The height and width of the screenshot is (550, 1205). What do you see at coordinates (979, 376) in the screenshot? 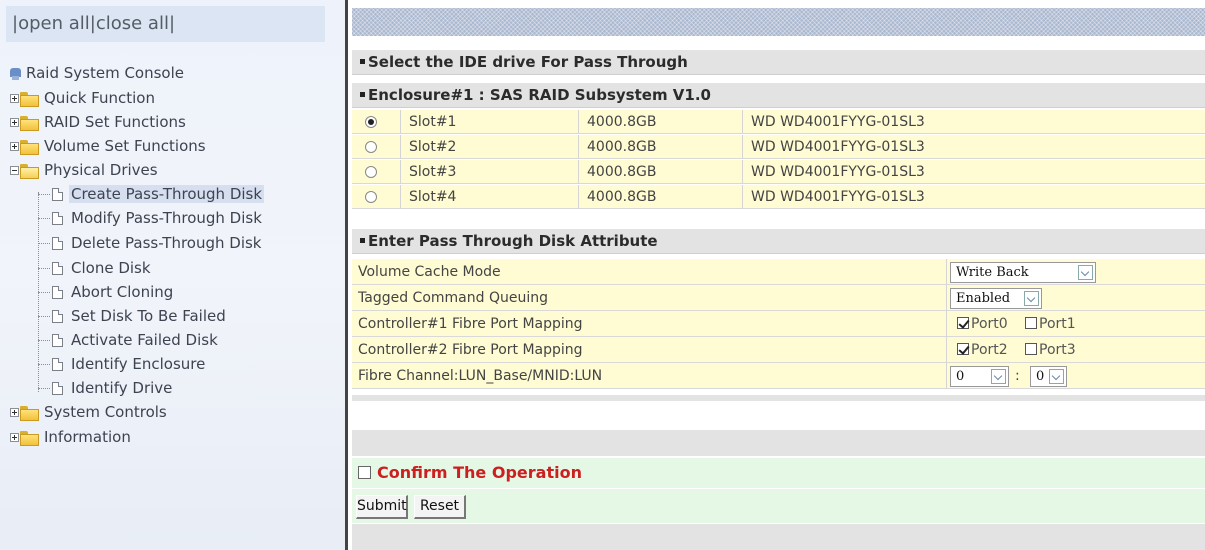
I see `lun-base-select: 0` at bounding box center [979, 376].